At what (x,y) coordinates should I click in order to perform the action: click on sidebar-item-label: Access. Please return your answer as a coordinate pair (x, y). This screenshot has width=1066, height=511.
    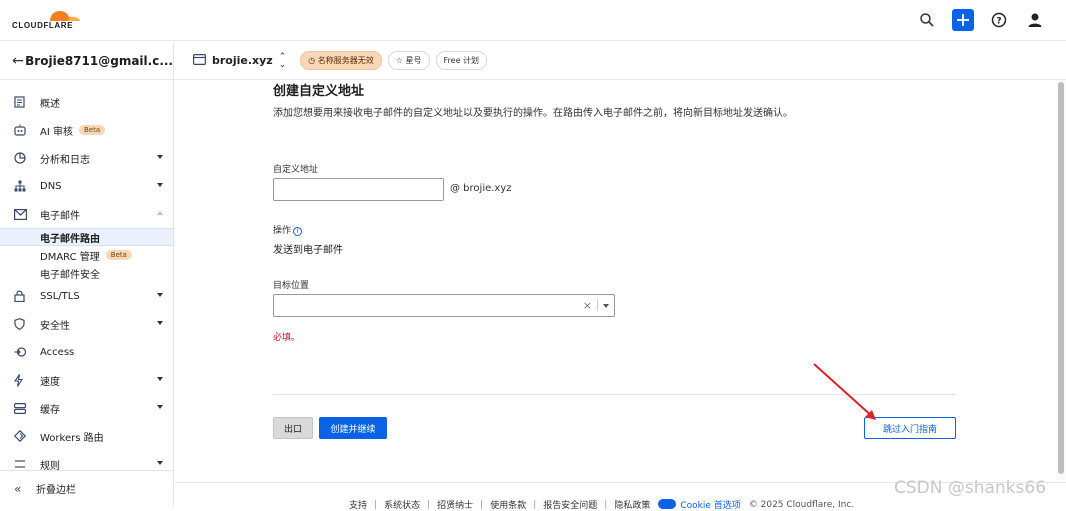
    Looking at the image, I should click on (57, 352).